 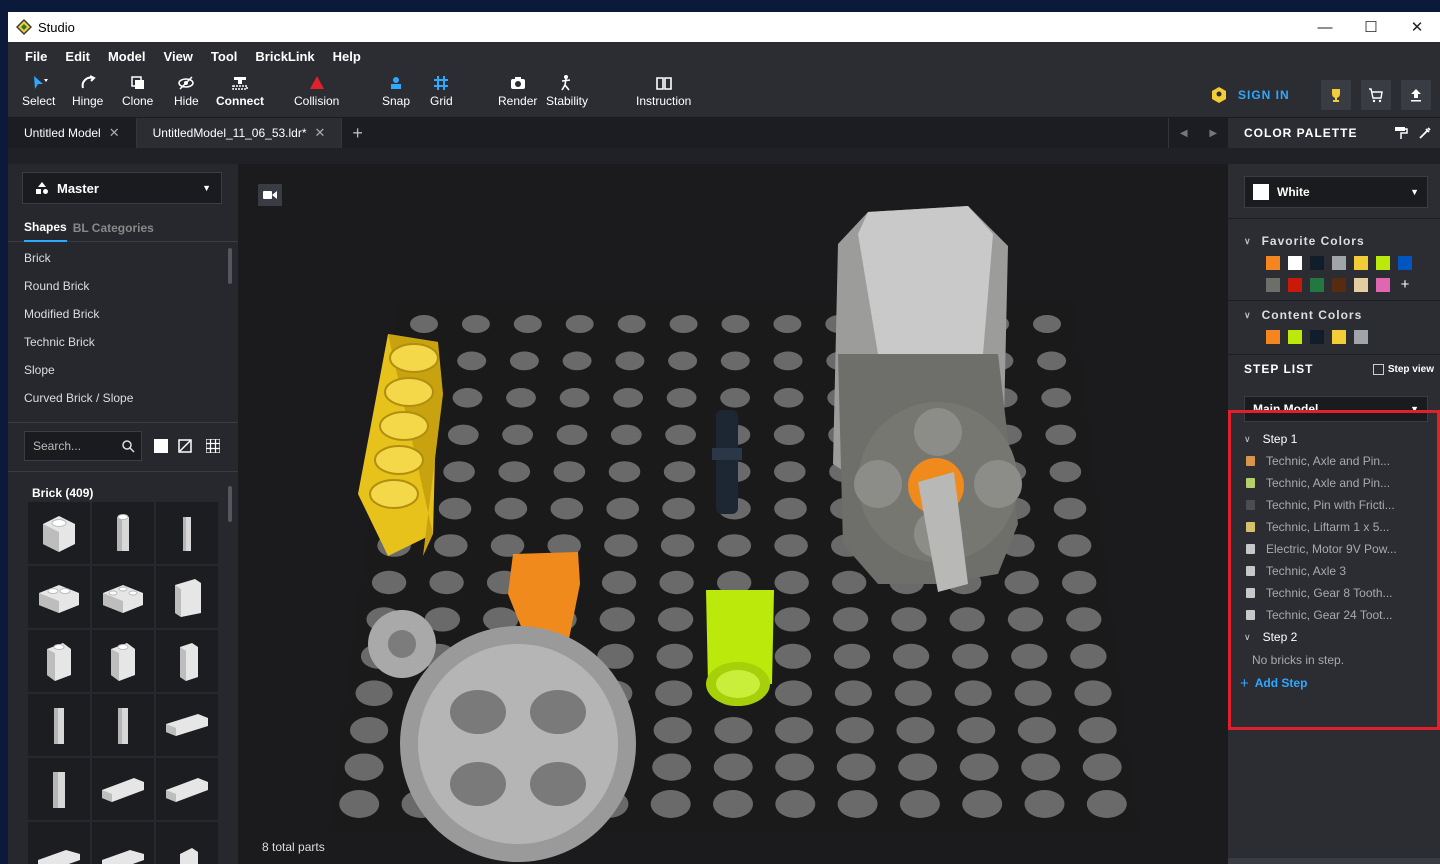 I want to click on tab-shapes: Shapes, so click(x=45, y=228).